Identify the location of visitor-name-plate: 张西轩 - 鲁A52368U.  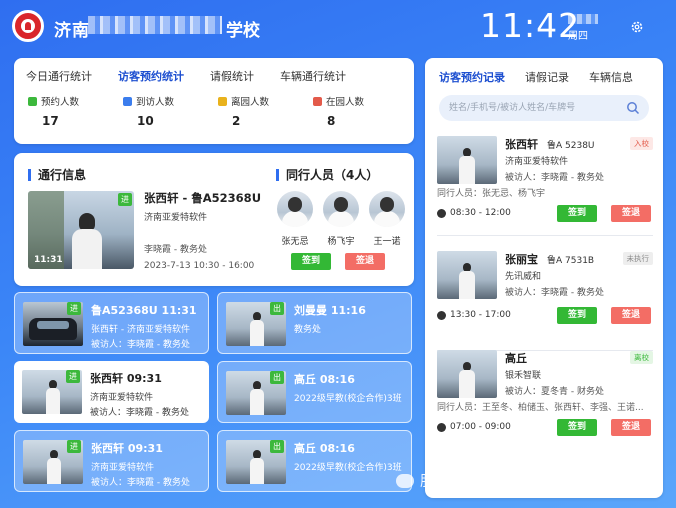
(203, 198).